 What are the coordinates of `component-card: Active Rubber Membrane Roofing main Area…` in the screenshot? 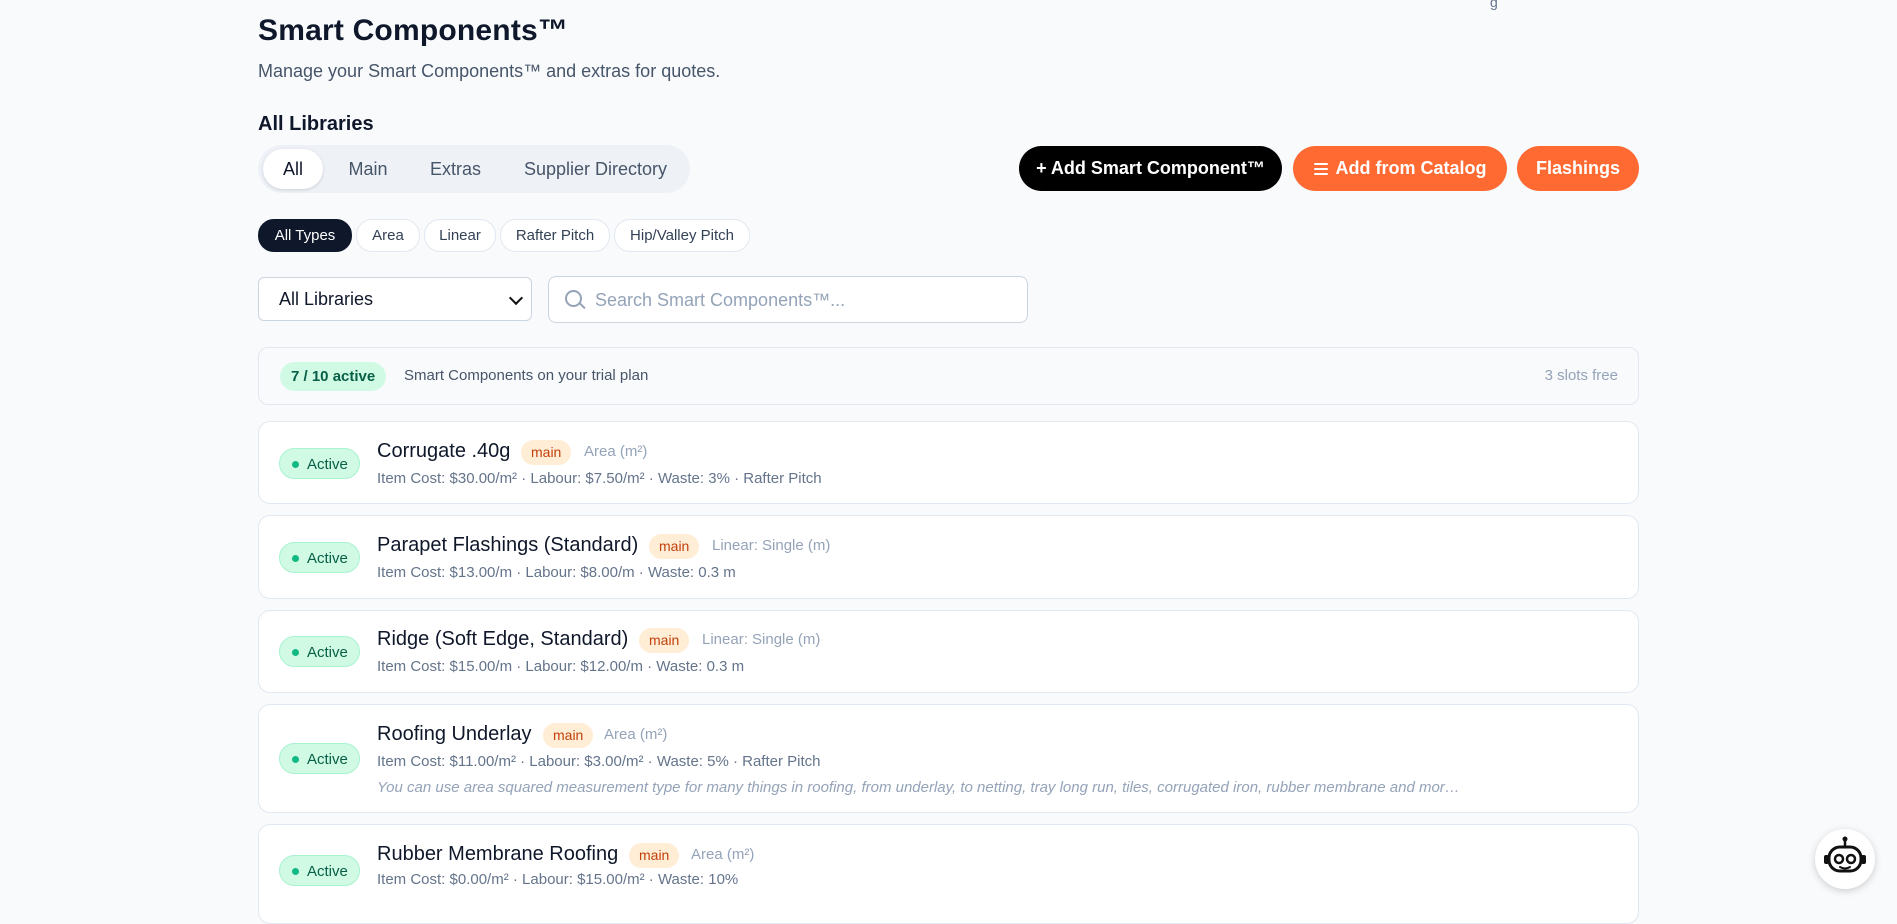 It's located at (948, 874).